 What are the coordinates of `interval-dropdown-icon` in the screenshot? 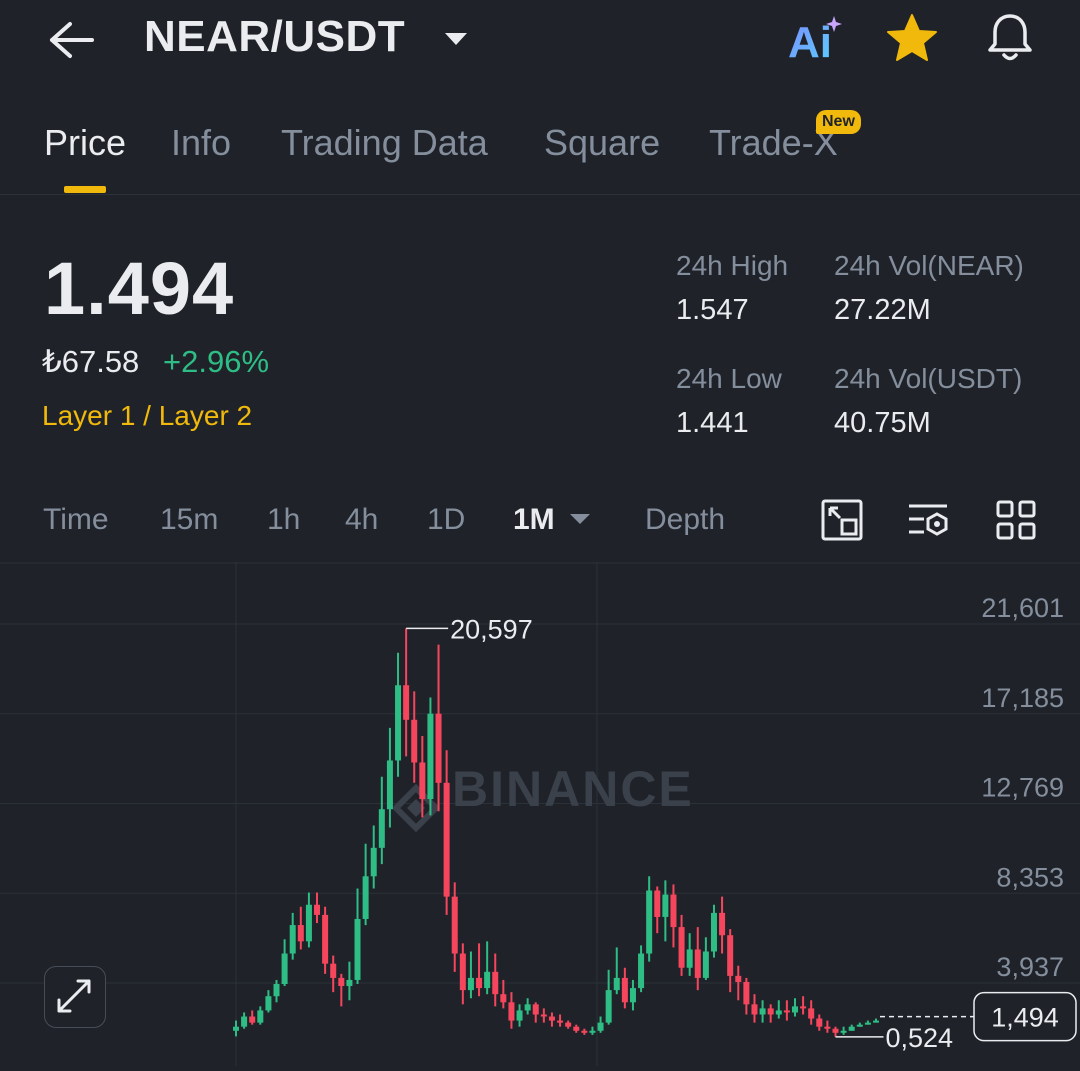 It's located at (580, 519).